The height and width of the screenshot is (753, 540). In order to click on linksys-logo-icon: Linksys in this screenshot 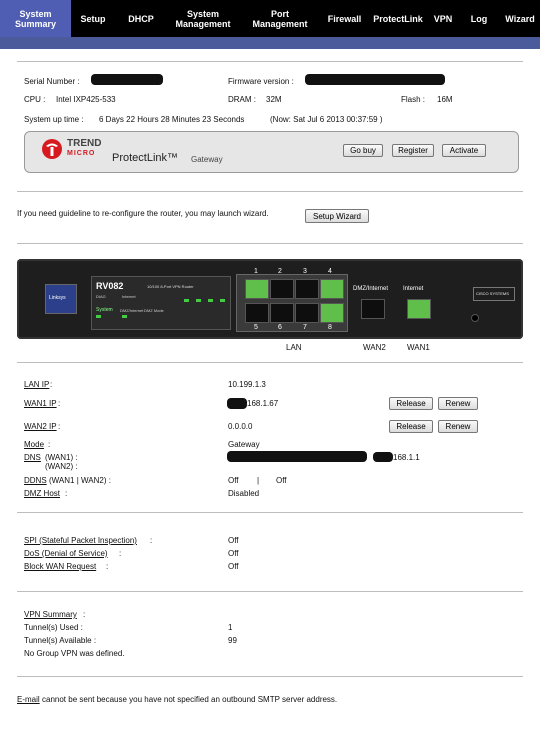, I will do `click(61, 299)`.